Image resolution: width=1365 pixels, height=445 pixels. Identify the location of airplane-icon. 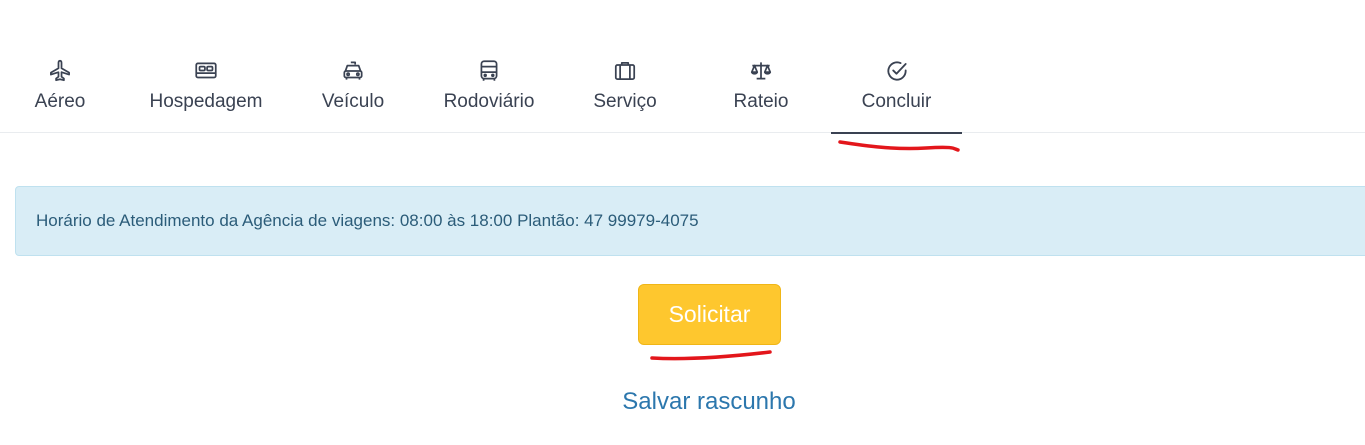
(60, 71).